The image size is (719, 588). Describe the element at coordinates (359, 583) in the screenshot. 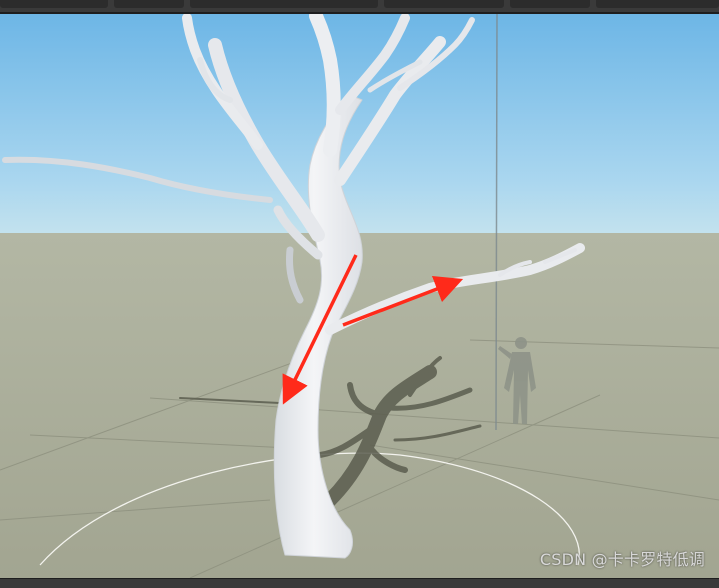

I see `bottom-status-bar` at that location.